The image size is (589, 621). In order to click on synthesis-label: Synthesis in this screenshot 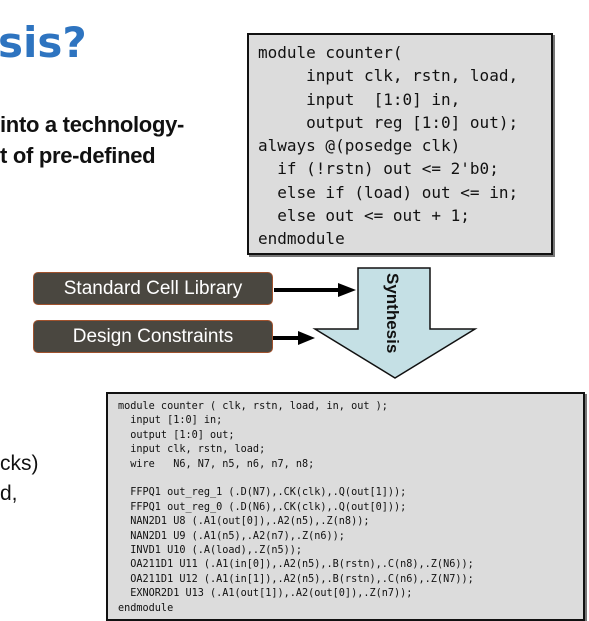, I will do `click(392, 313)`.